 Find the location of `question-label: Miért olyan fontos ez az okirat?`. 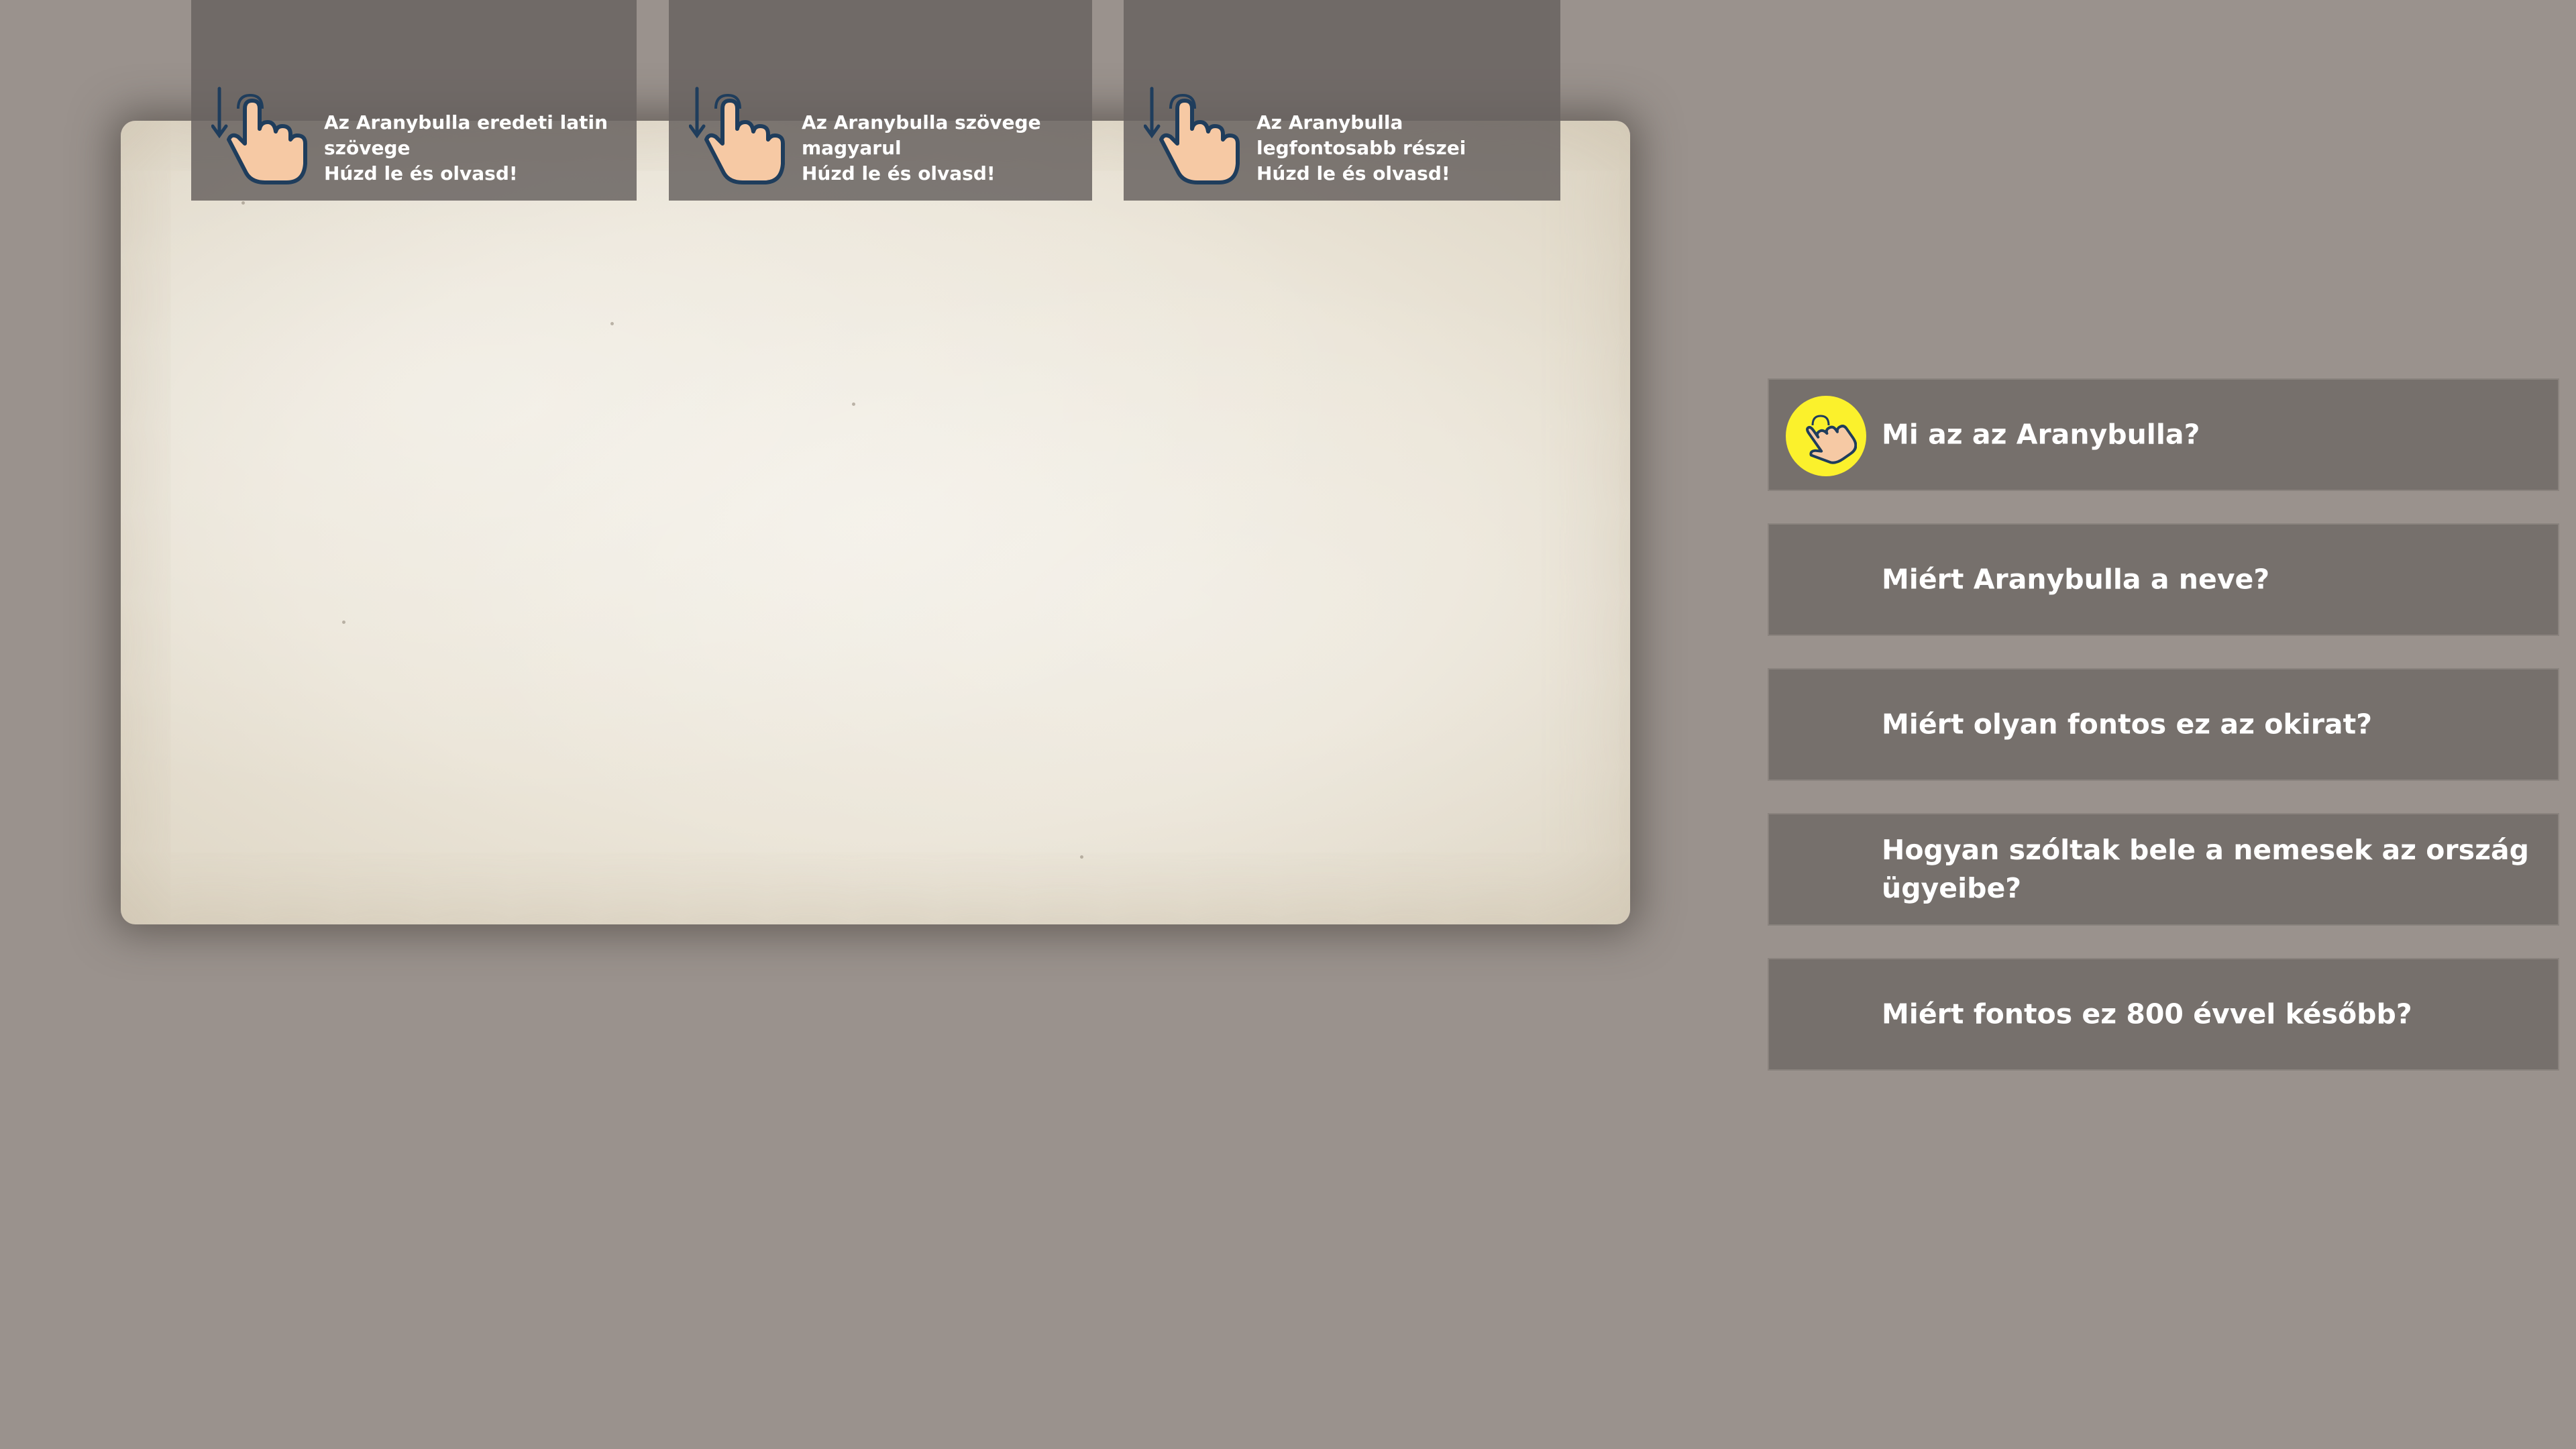

question-label: Miért olyan fontos ez az okirat? is located at coordinates (2127, 724).